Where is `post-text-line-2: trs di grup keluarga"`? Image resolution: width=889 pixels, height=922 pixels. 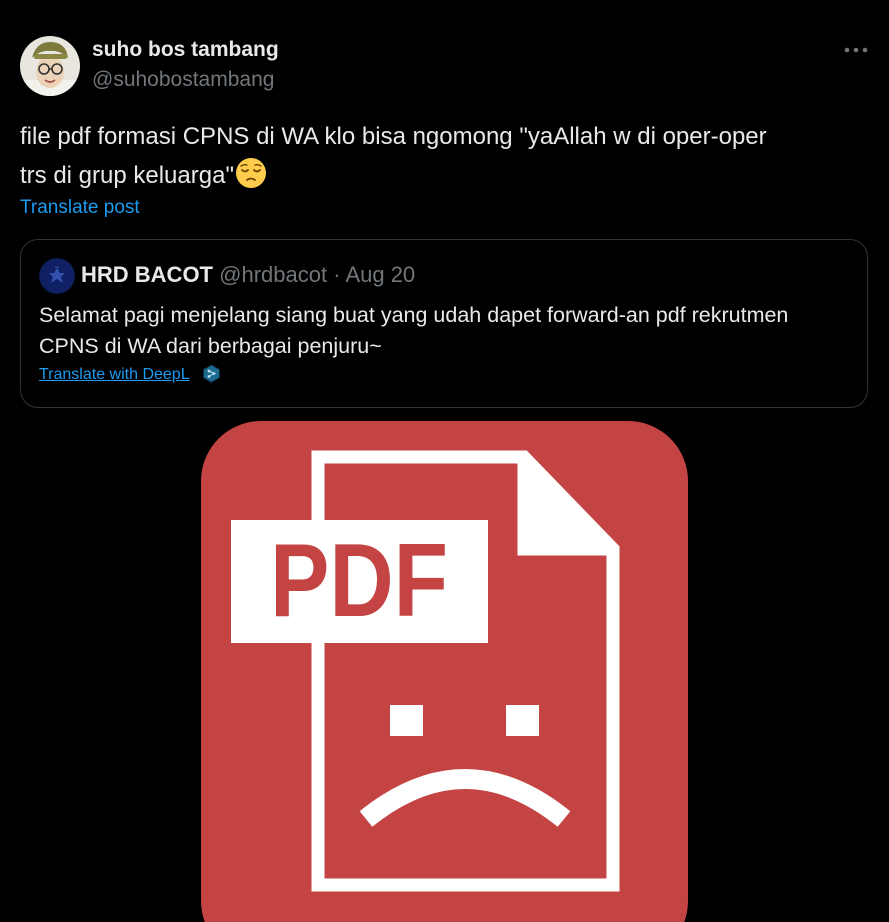
post-text-line-2: trs di grup keluarga" is located at coordinates (127, 175).